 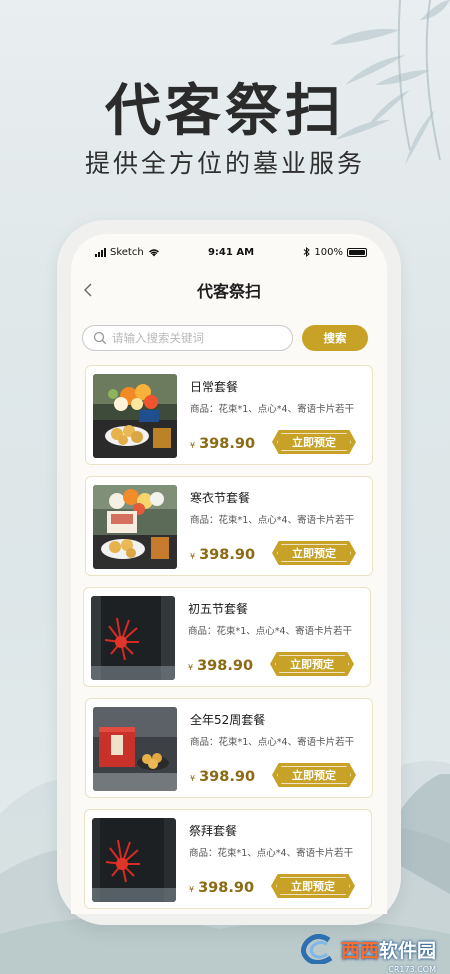 I want to click on package-name: 初五节套餐, so click(x=218, y=609).